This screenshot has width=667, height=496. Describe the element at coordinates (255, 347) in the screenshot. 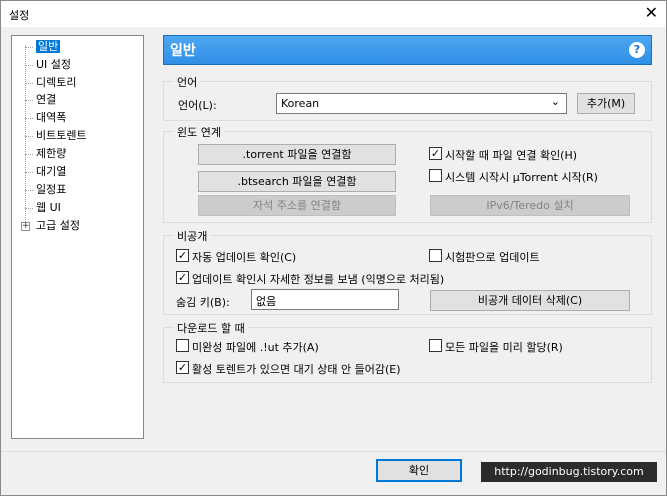

I see `append-ut-label: 미완성 파일에 .!ut 추가(A)` at that location.